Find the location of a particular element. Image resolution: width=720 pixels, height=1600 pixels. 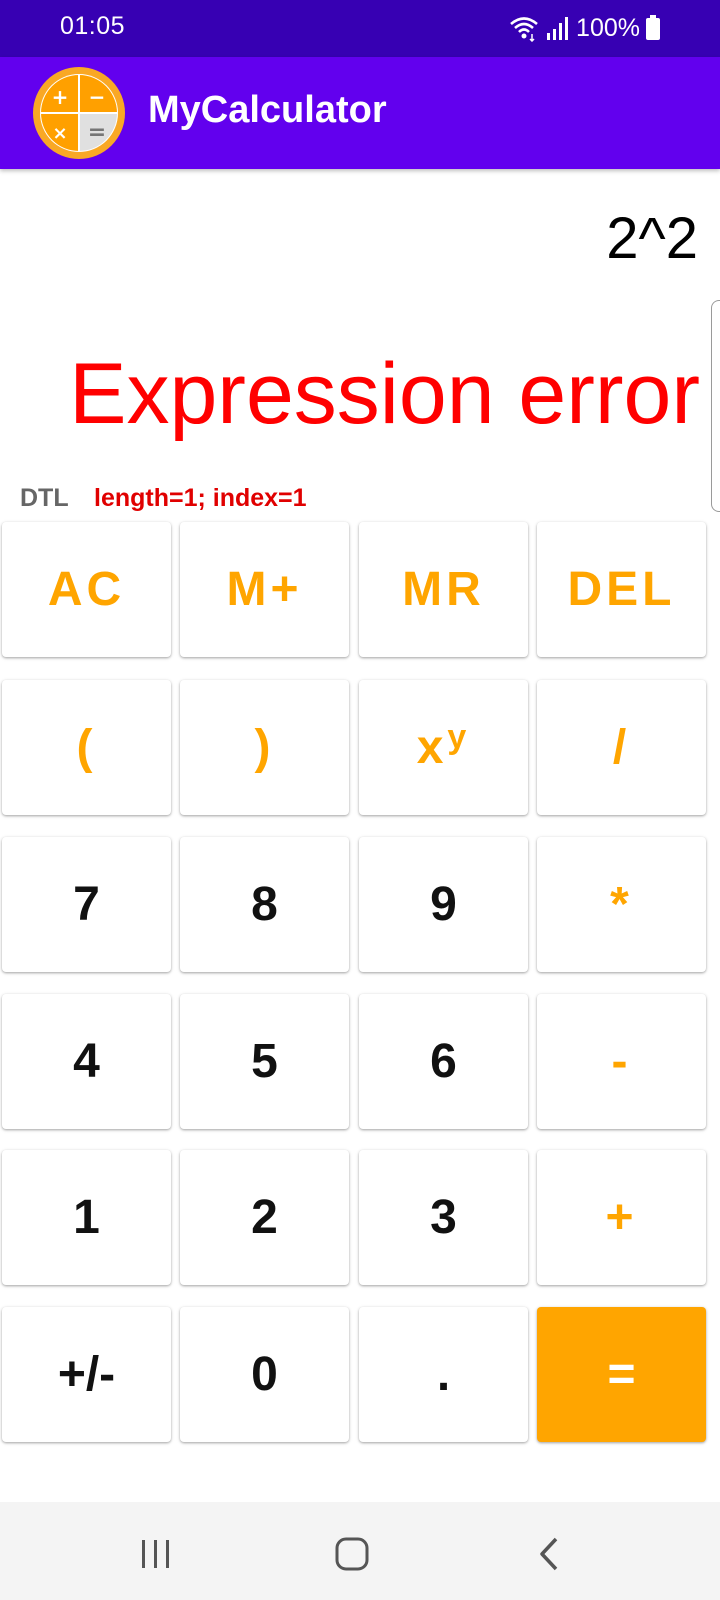

app-title: MyCalculator is located at coordinates (267, 110).